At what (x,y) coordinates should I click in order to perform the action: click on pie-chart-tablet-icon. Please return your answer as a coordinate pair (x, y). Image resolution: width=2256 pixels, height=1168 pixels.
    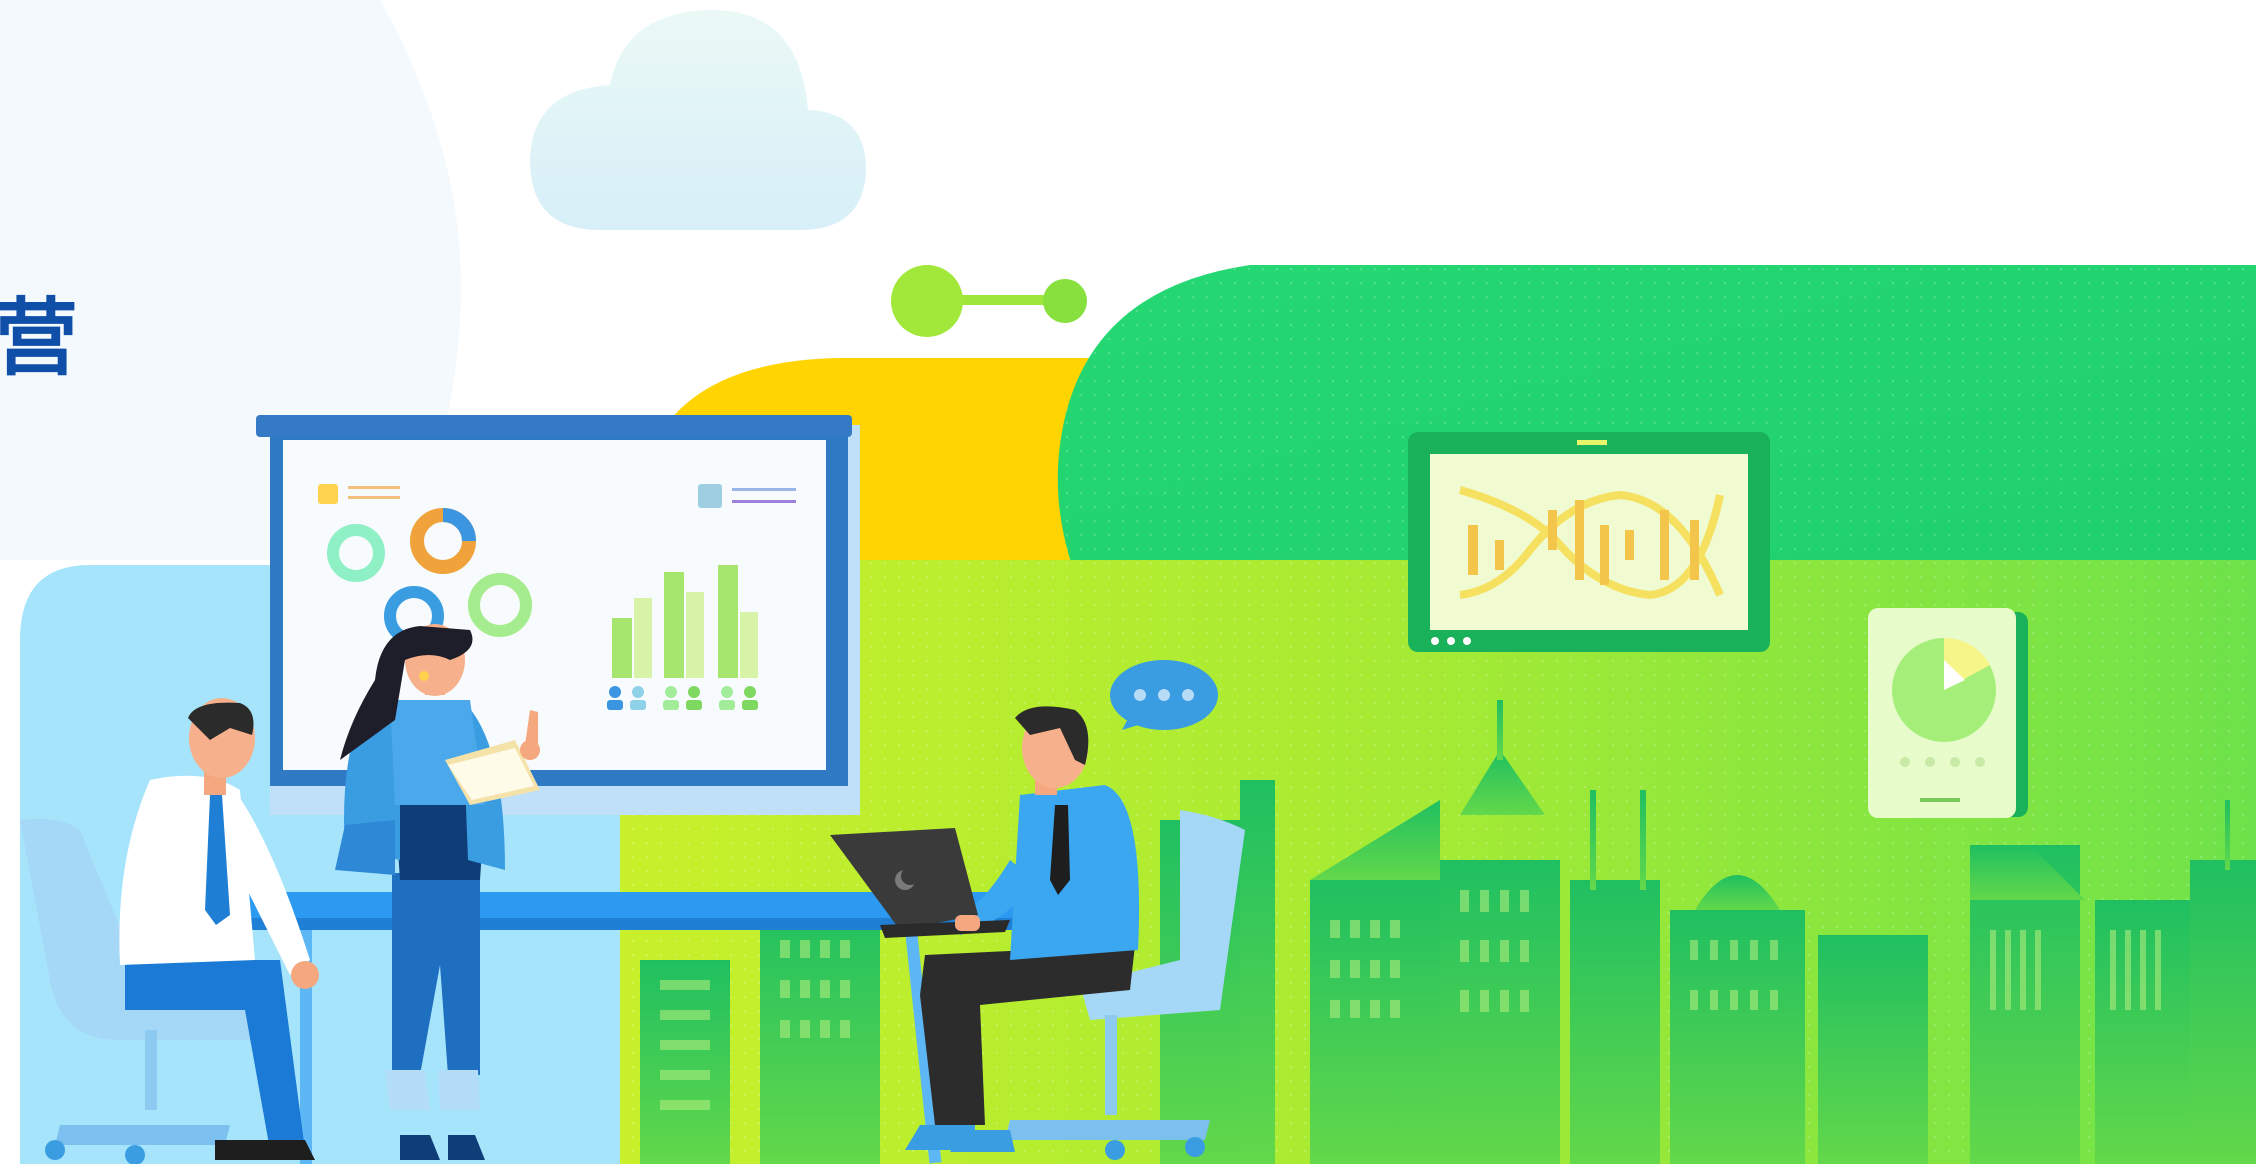
    Looking at the image, I should click on (1948, 713).